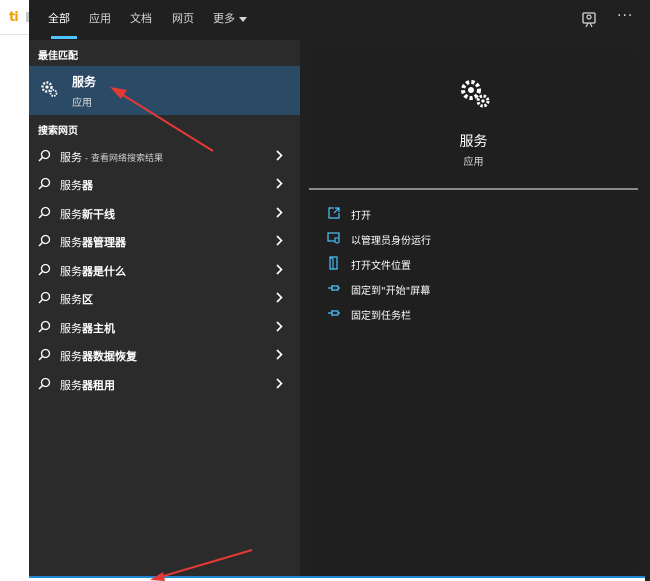 This screenshot has width=650, height=581. What do you see at coordinates (122, 159) in the screenshot?
I see `suggestion-hint: - 查看网络搜索结果` at bounding box center [122, 159].